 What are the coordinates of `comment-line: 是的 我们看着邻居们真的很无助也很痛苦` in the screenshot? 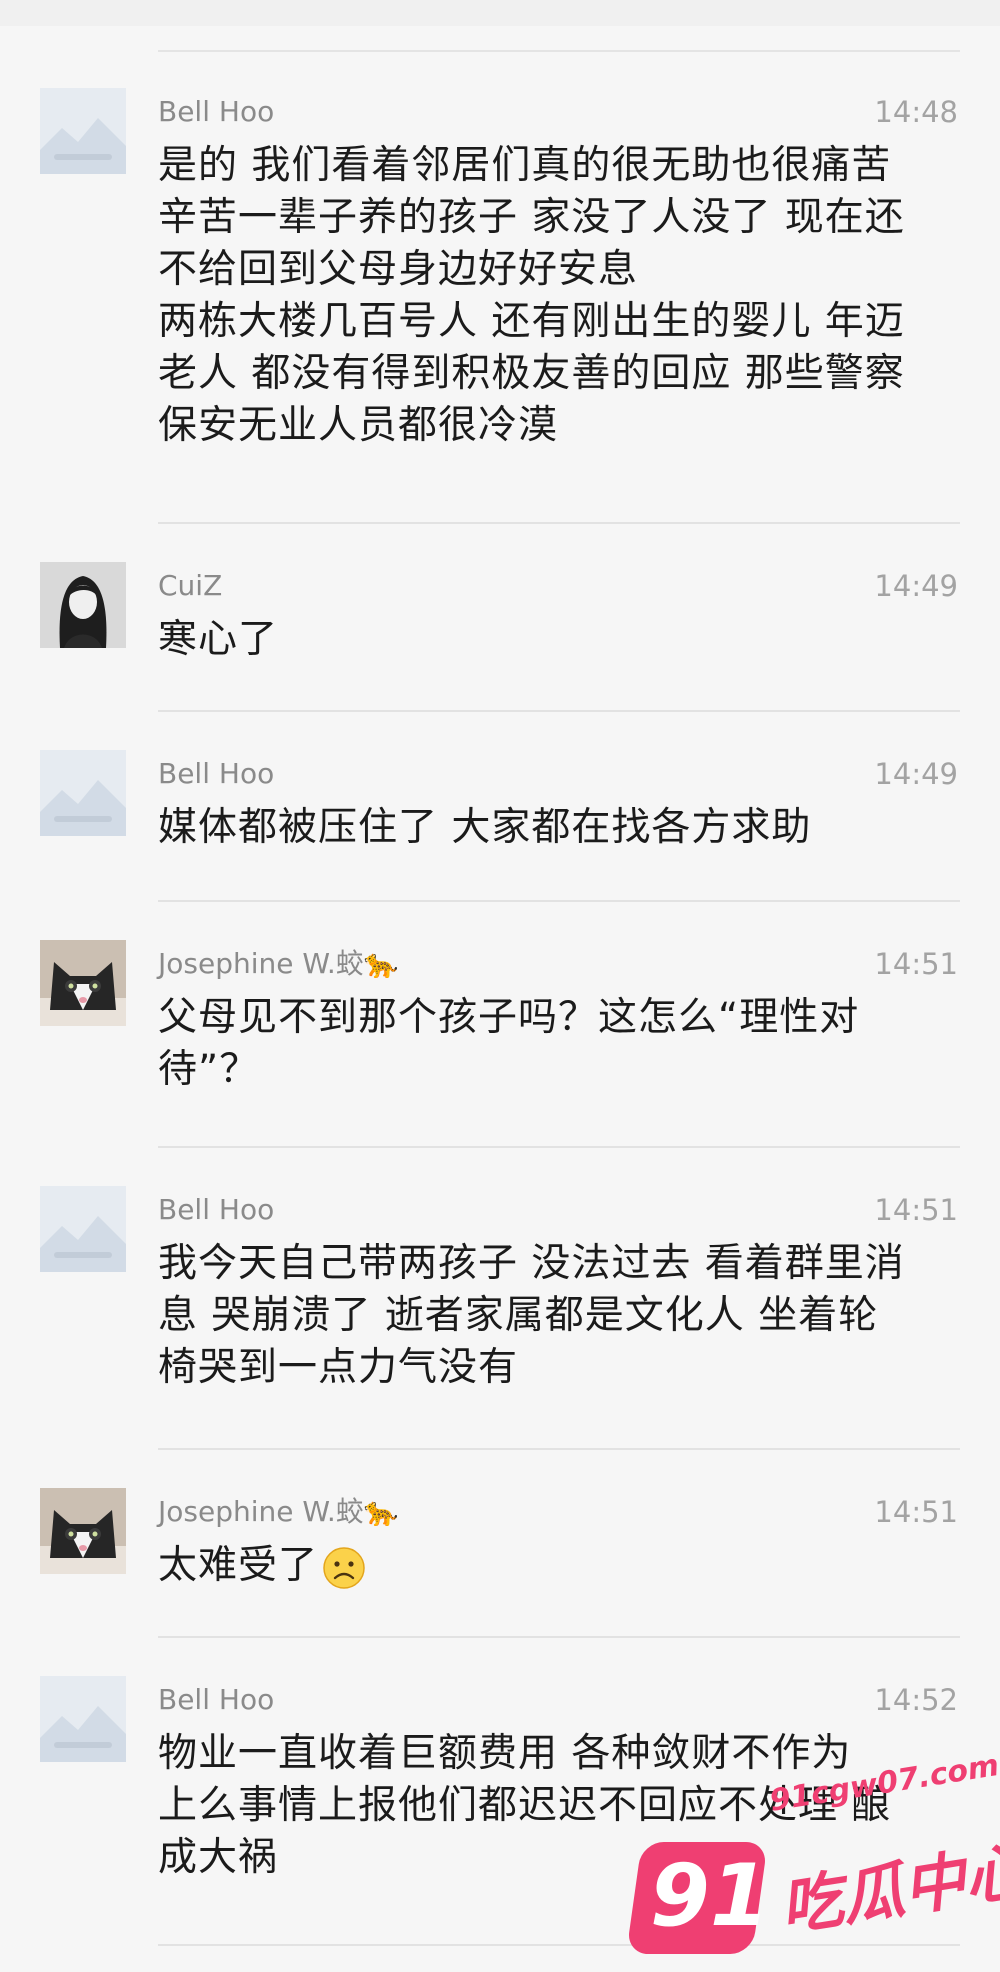 It's located at (525, 165).